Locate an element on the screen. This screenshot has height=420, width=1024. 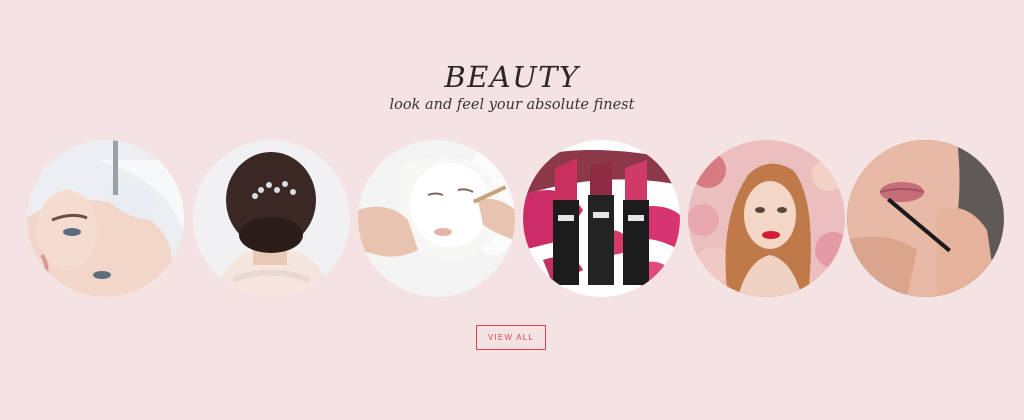
microblading-photo is located at coordinates (105, 218).